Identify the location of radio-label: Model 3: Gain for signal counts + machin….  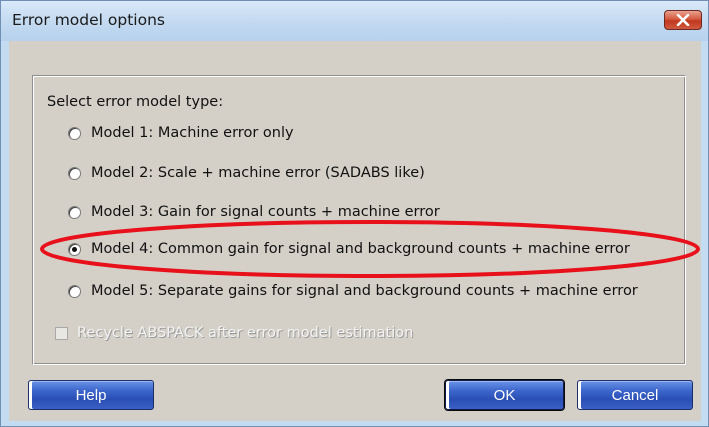
(265, 212).